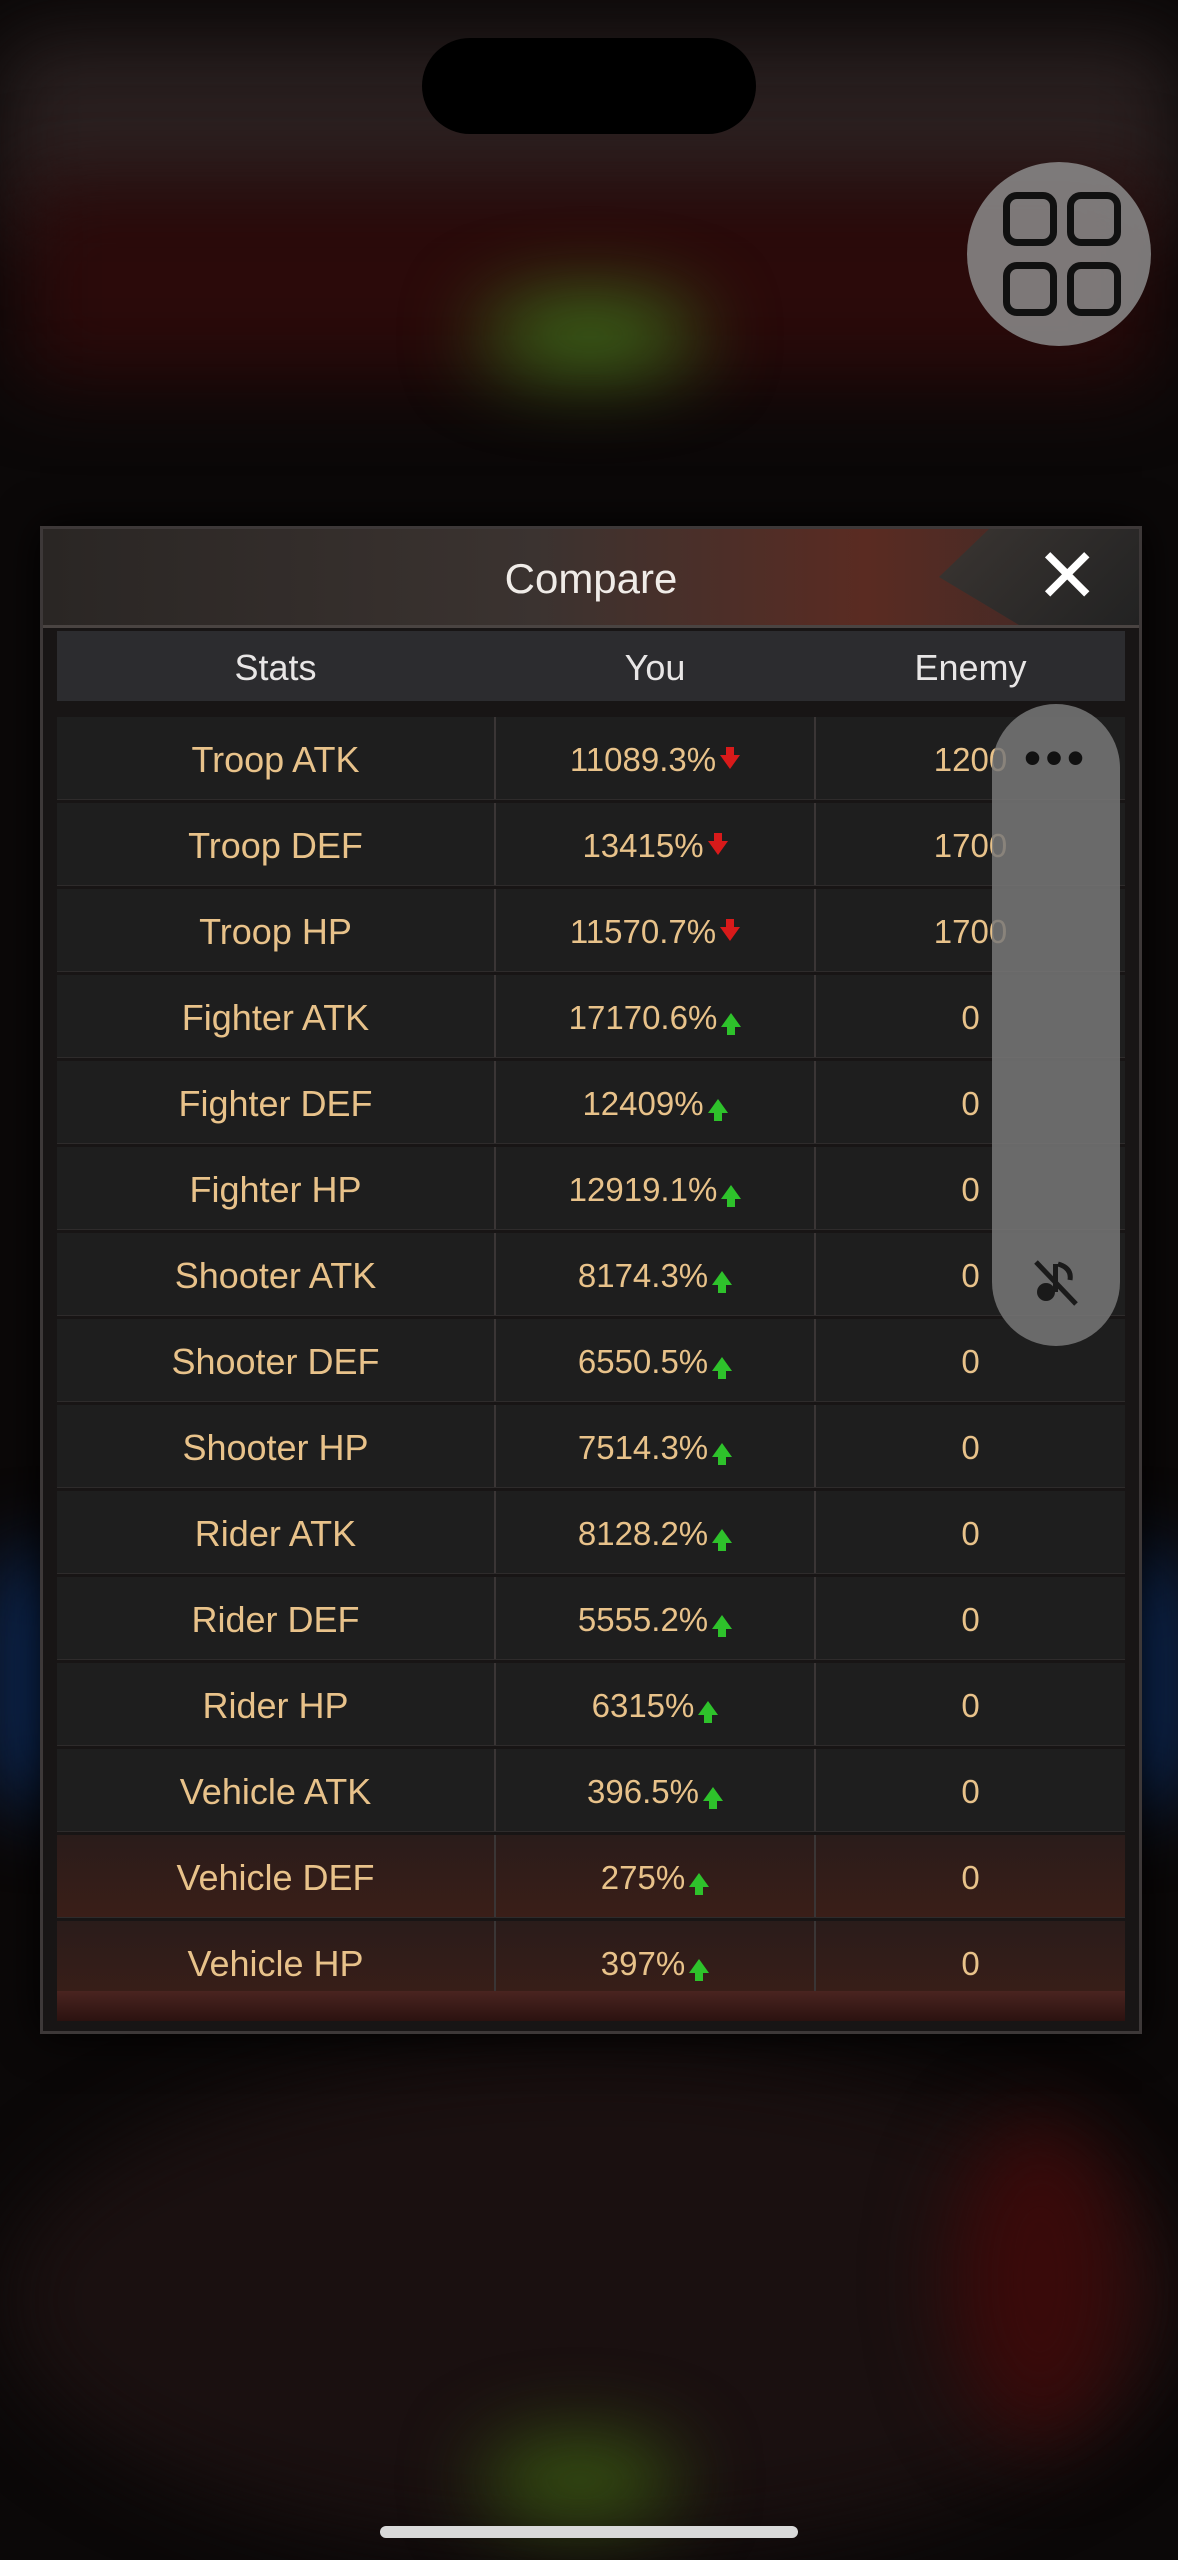  What do you see at coordinates (643, 931) in the screenshot?
I see `you-value: 11570.7%` at bounding box center [643, 931].